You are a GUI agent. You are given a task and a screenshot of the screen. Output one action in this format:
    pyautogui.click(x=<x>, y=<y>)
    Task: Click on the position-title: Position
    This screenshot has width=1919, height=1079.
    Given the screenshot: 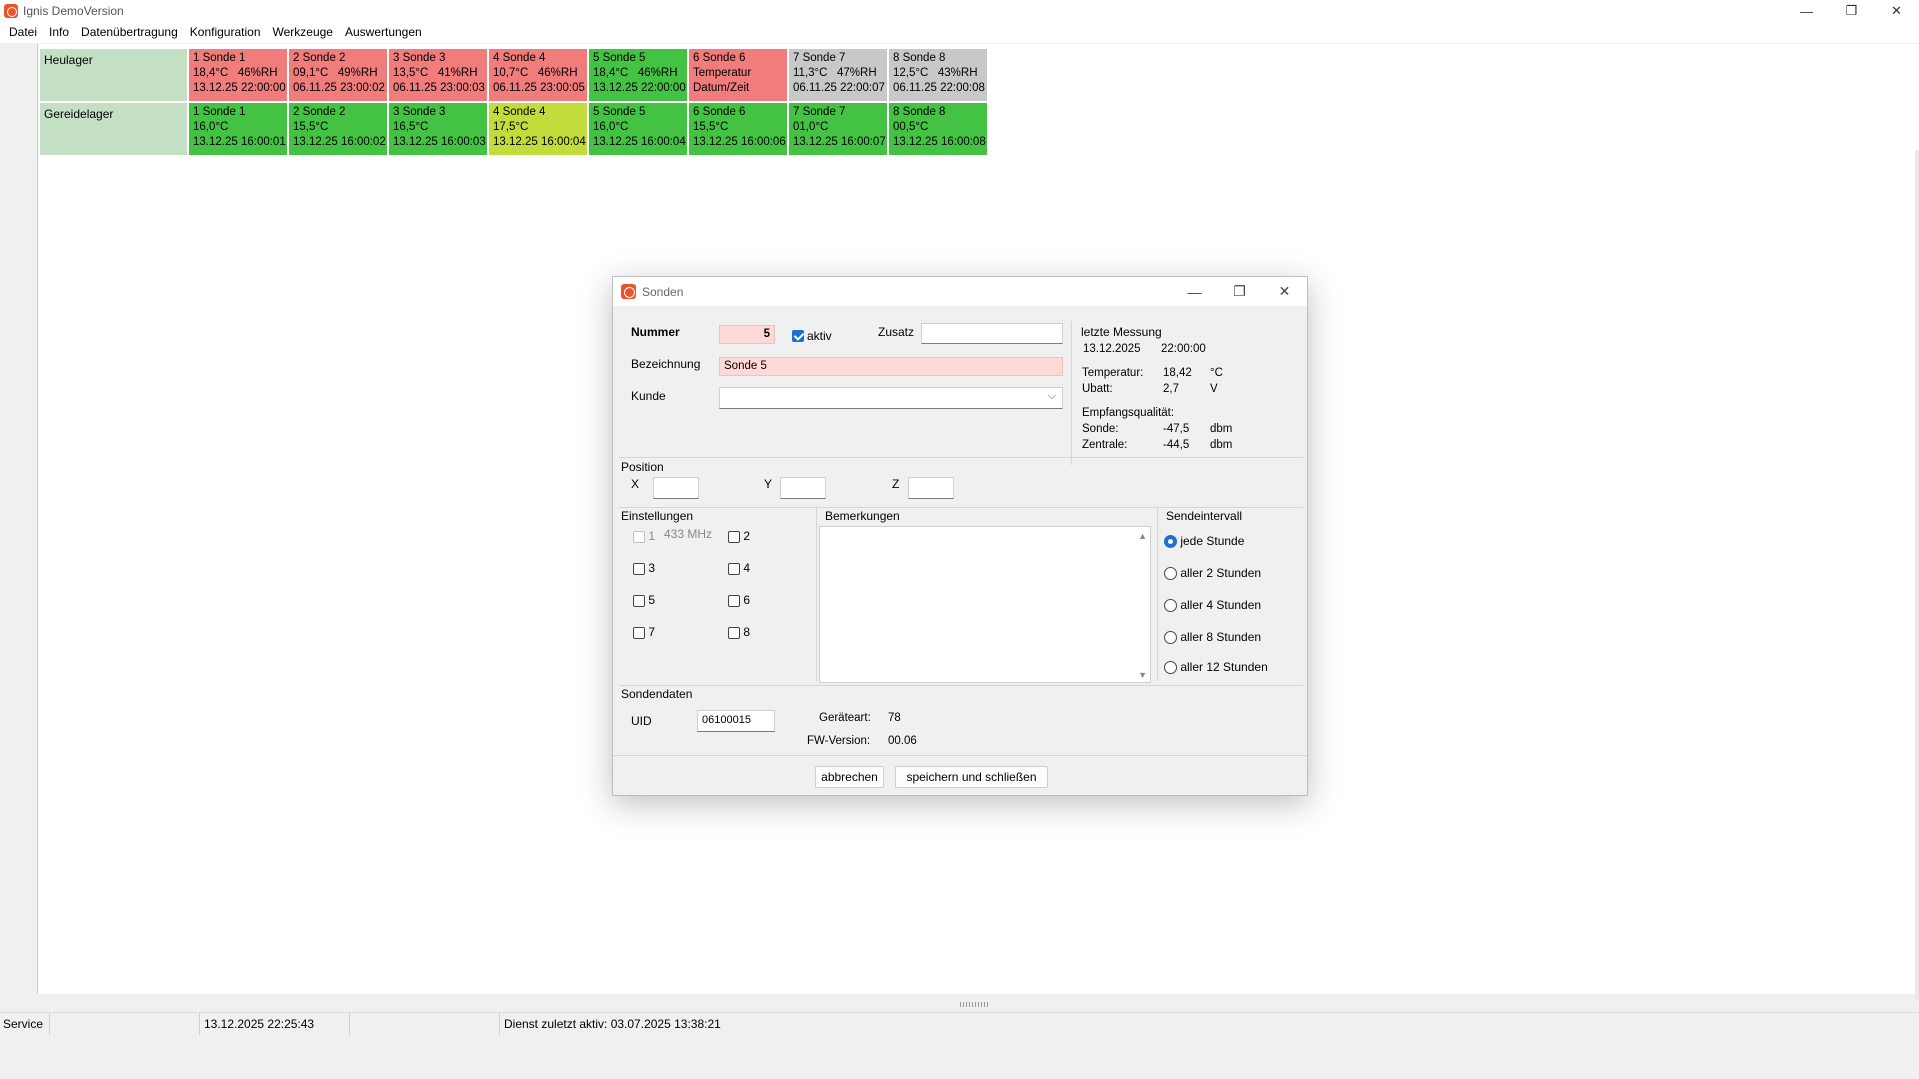 What is the action you would take?
    pyautogui.click(x=642, y=467)
    